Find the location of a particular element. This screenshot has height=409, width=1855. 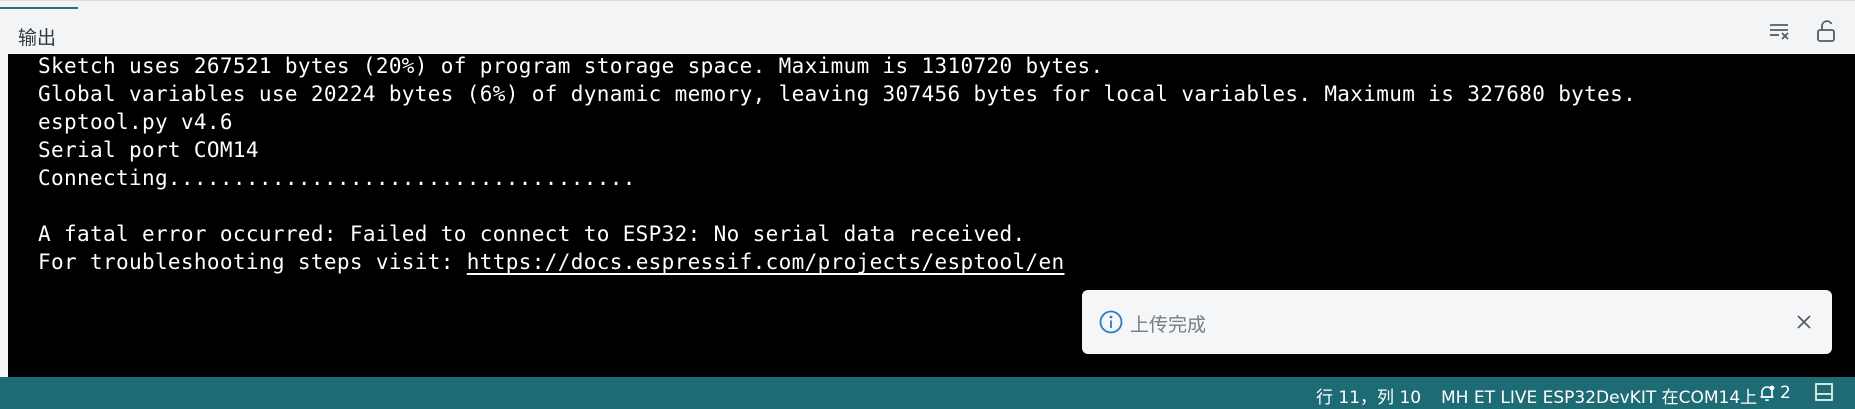

status-board-port: MH ET LIVE ESP32DevKIT 在COM14上 is located at coordinates (1599, 395).